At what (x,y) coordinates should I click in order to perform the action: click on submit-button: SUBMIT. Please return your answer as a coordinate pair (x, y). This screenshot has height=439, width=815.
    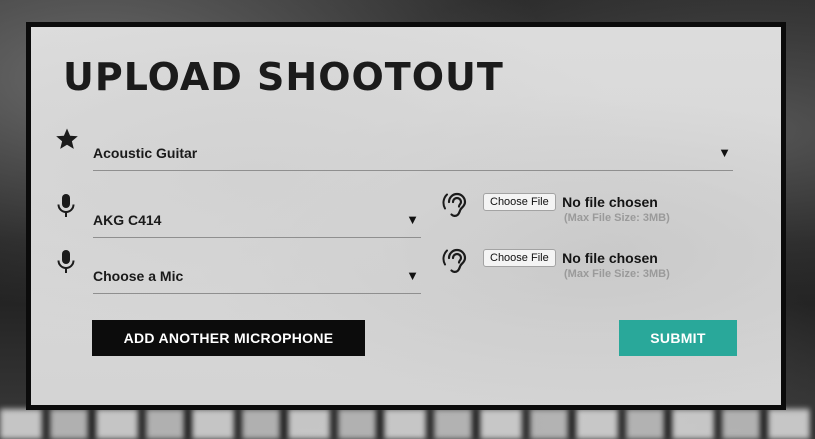
    Looking at the image, I should click on (678, 338).